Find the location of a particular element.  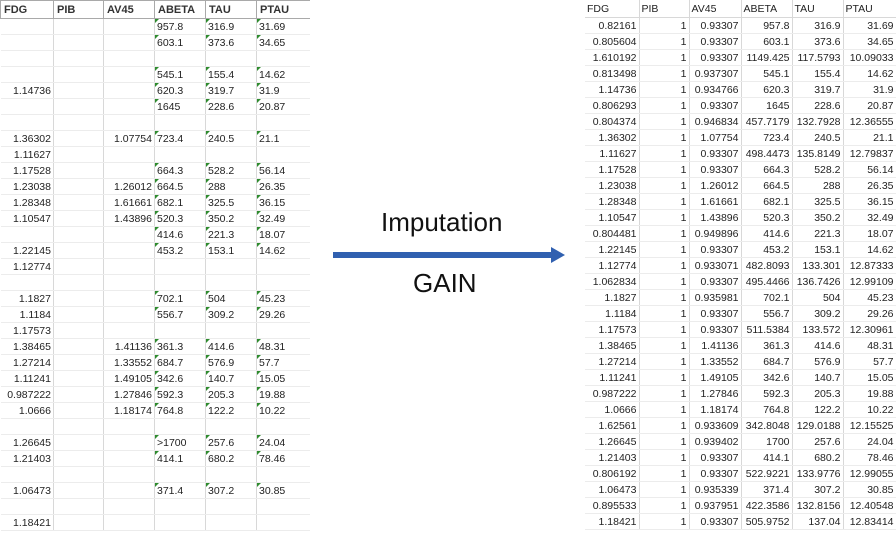

imputed-data-cell: 453.2 is located at coordinates (767, 249).